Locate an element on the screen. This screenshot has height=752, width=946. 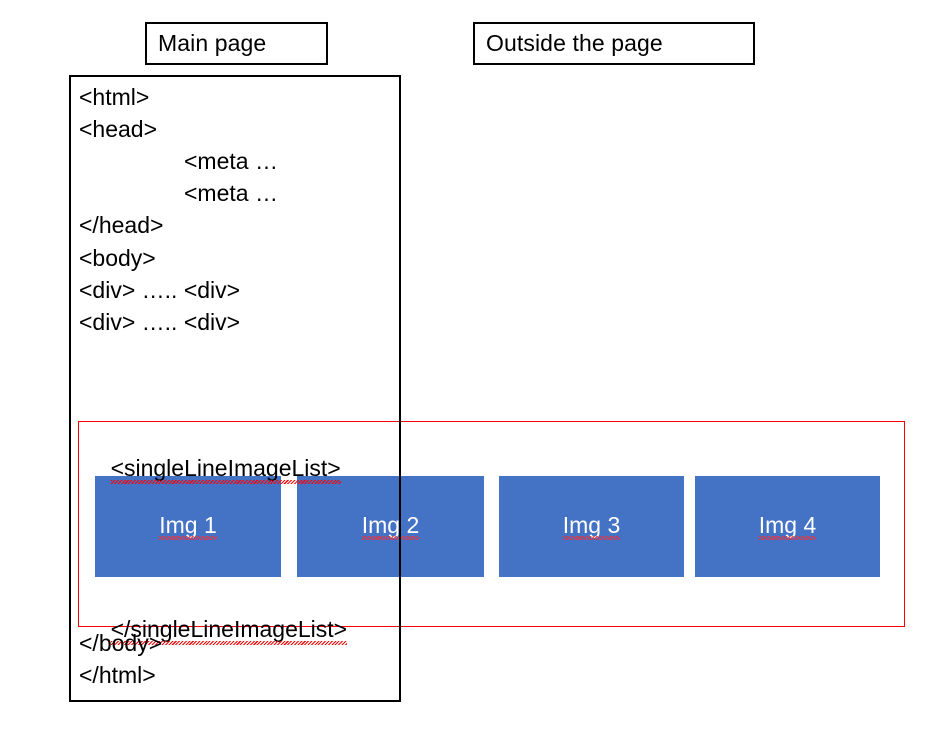
code-line-html-close: </html> is located at coordinates (117, 675).